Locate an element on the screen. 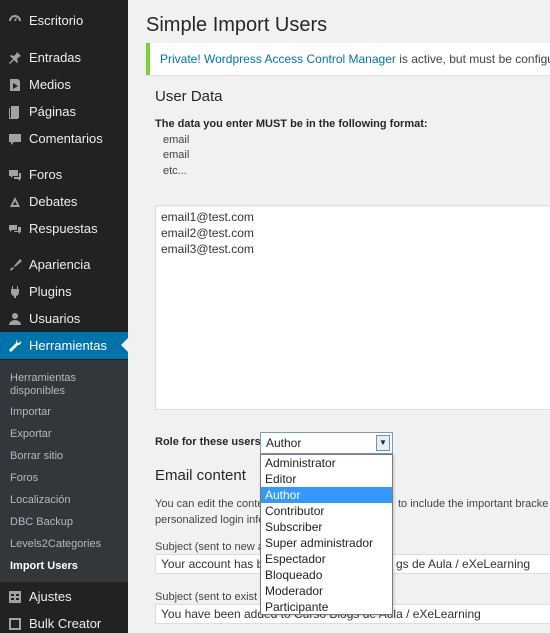  sidebar-item-label: Foros is located at coordinates (46, 174).